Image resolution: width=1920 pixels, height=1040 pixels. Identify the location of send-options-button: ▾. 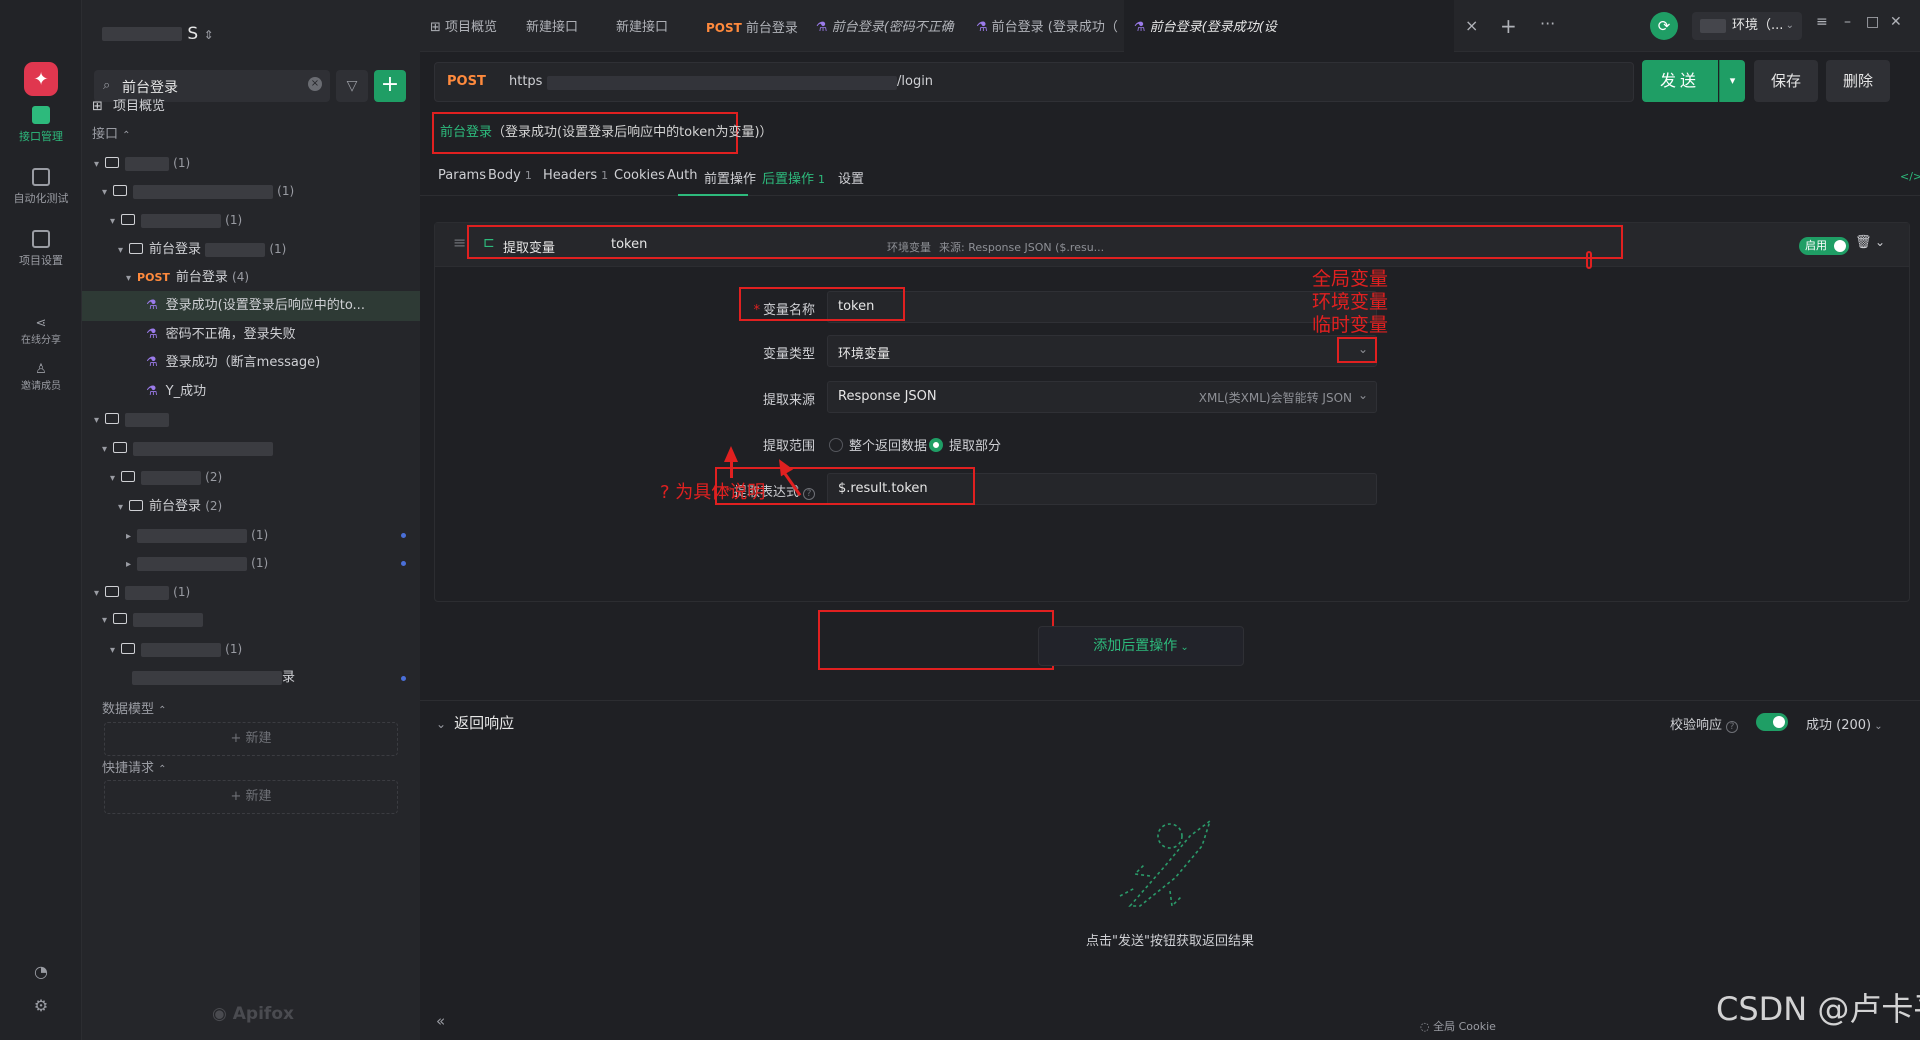
(1732, 81).